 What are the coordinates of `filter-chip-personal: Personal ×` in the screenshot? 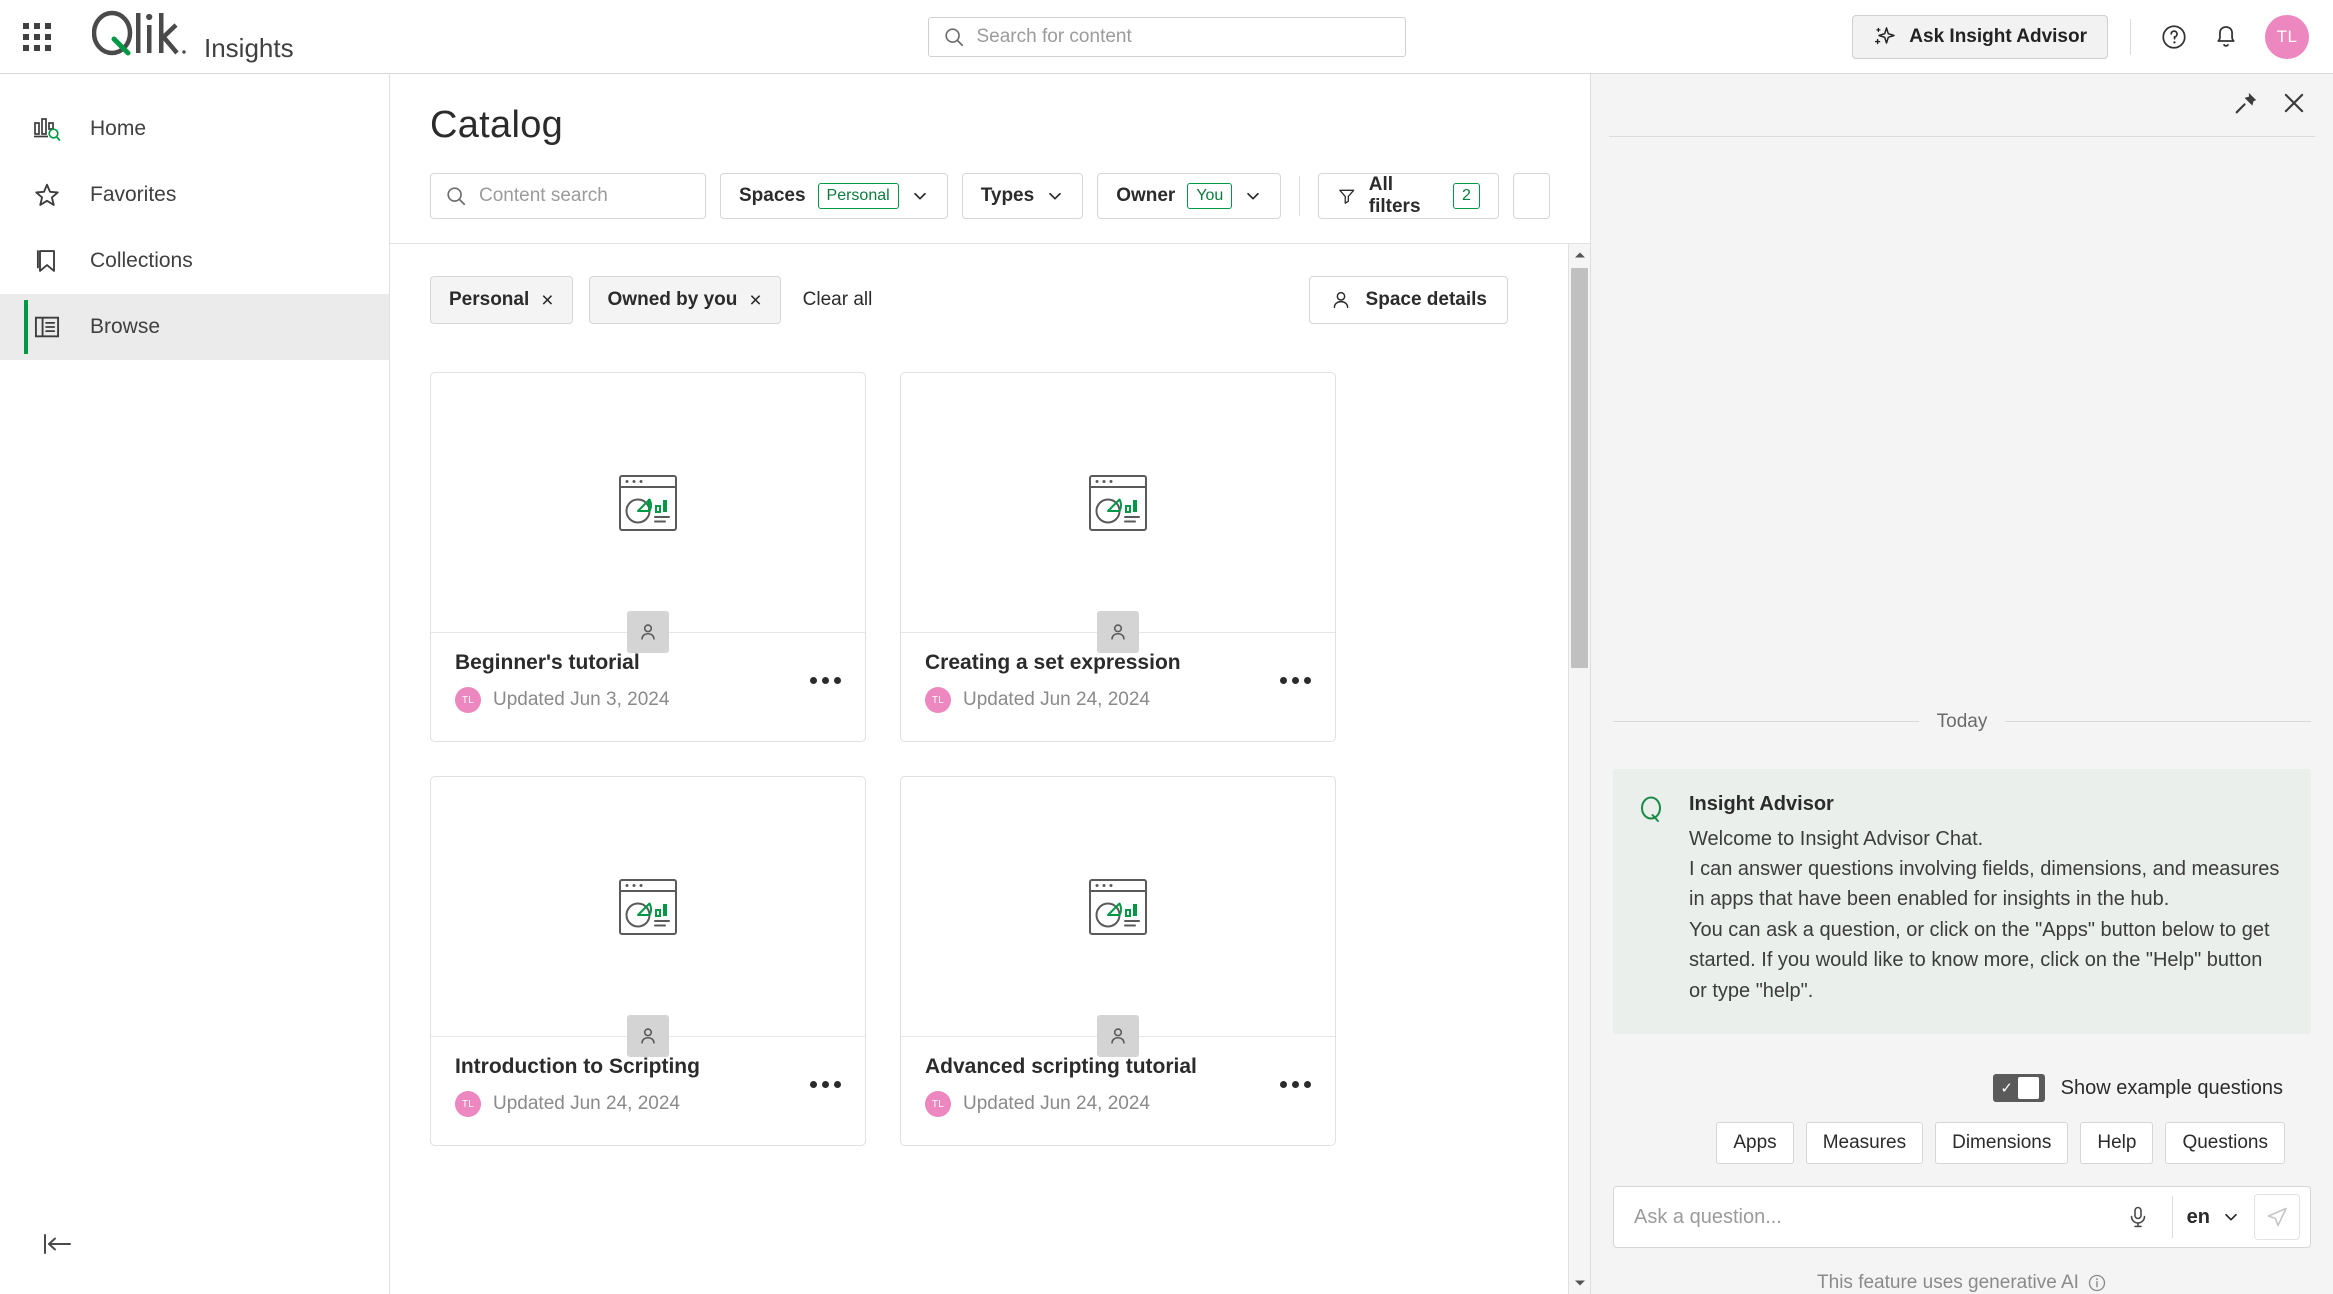 It's located at (501, 300).